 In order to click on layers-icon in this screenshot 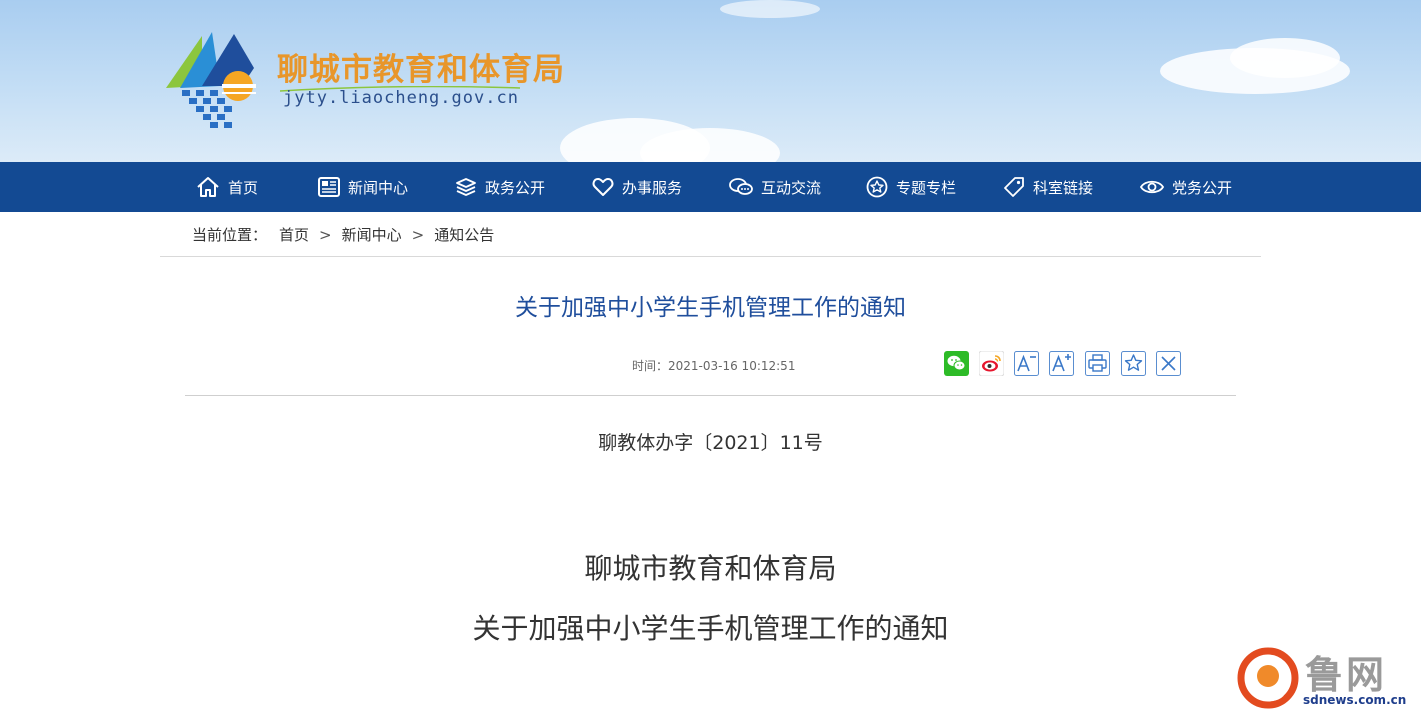, I will do `click(466, 187)`.